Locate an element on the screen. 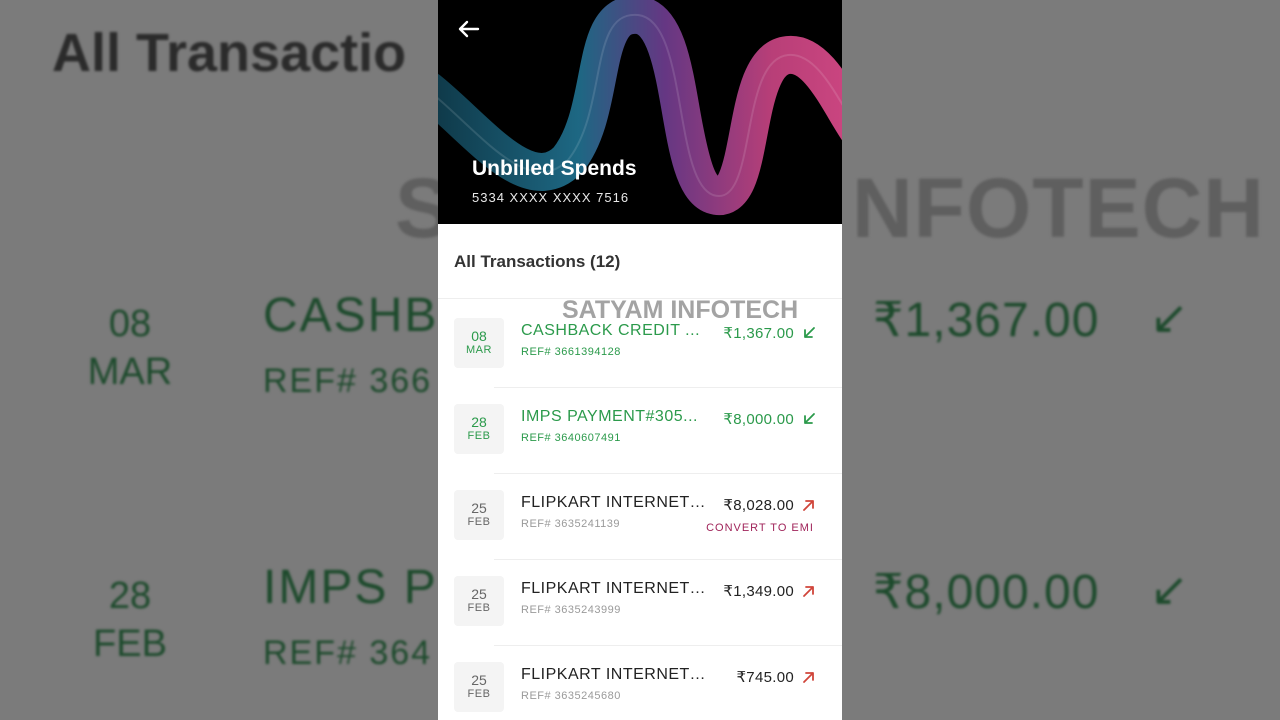 This screenshot has height=720, width=1280. transaction-amount: ₹745.00 is located at coordinates (765, 677).